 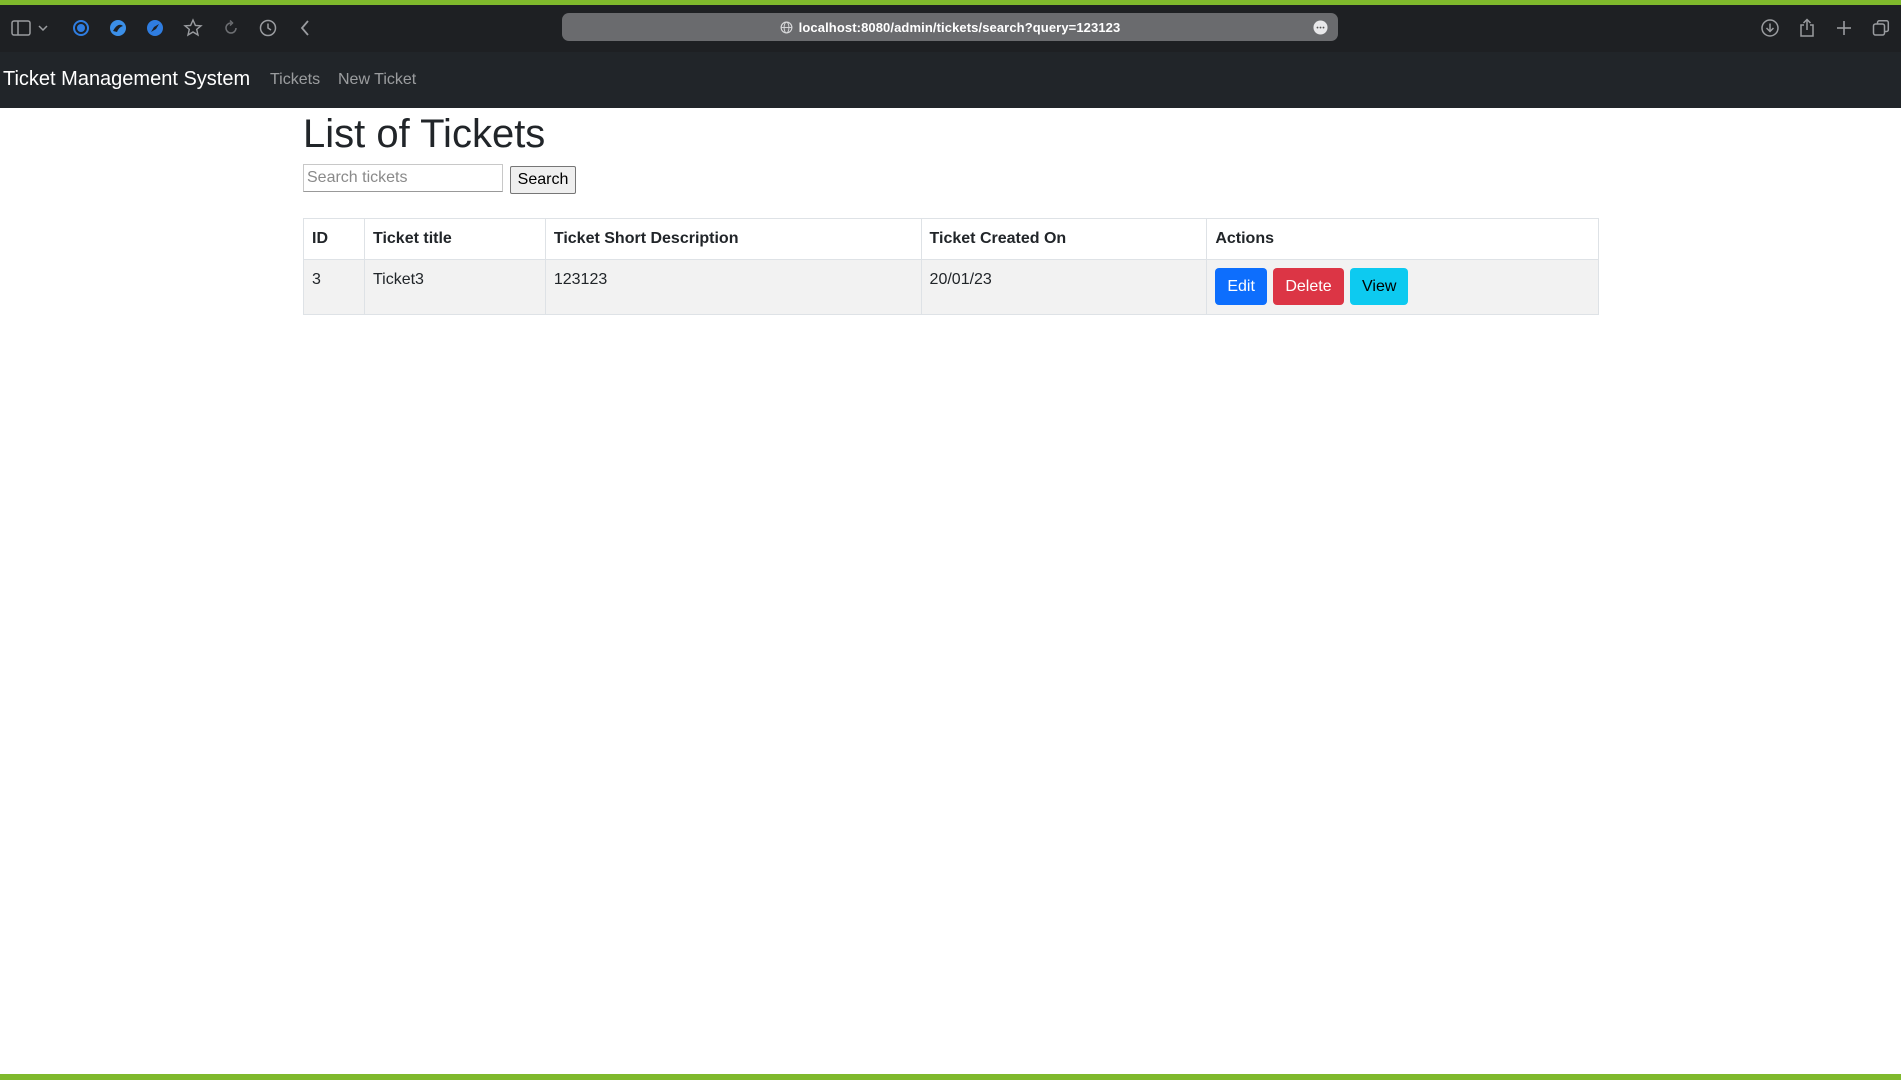 I want to click on column-header-created-on: Ticket Created On, so click(x=1064, y=239).